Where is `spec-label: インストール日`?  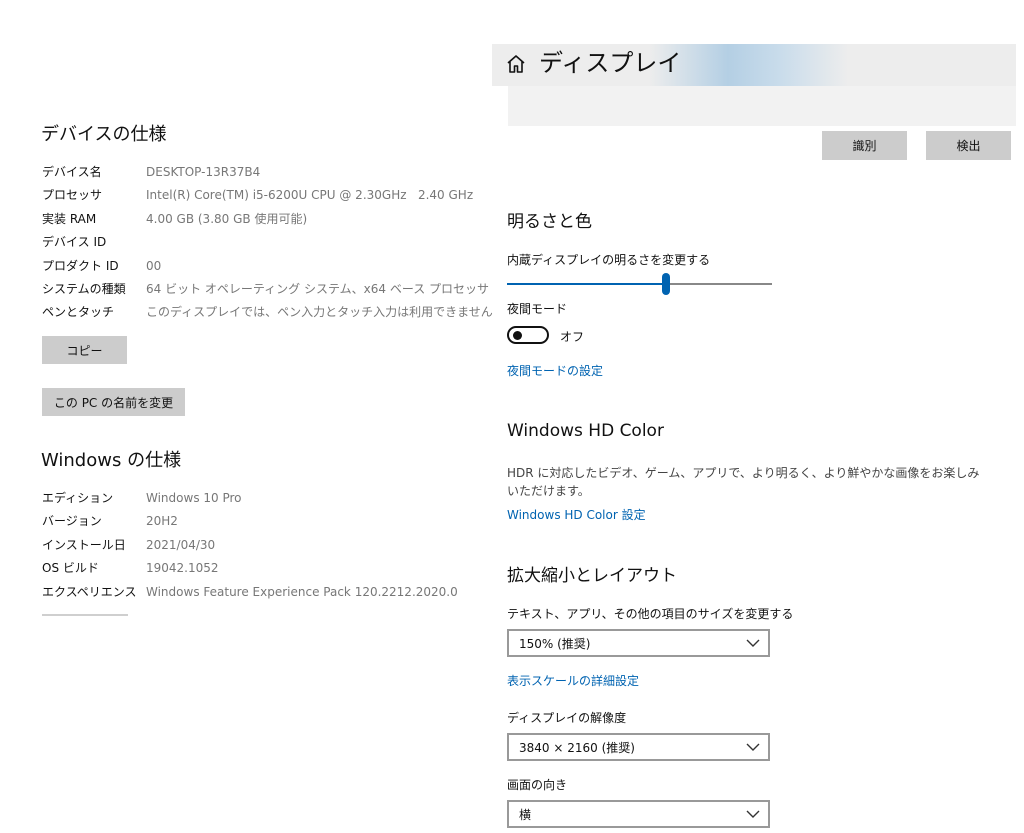
spec-label: インストール日 is located at coordinates (84, 545).